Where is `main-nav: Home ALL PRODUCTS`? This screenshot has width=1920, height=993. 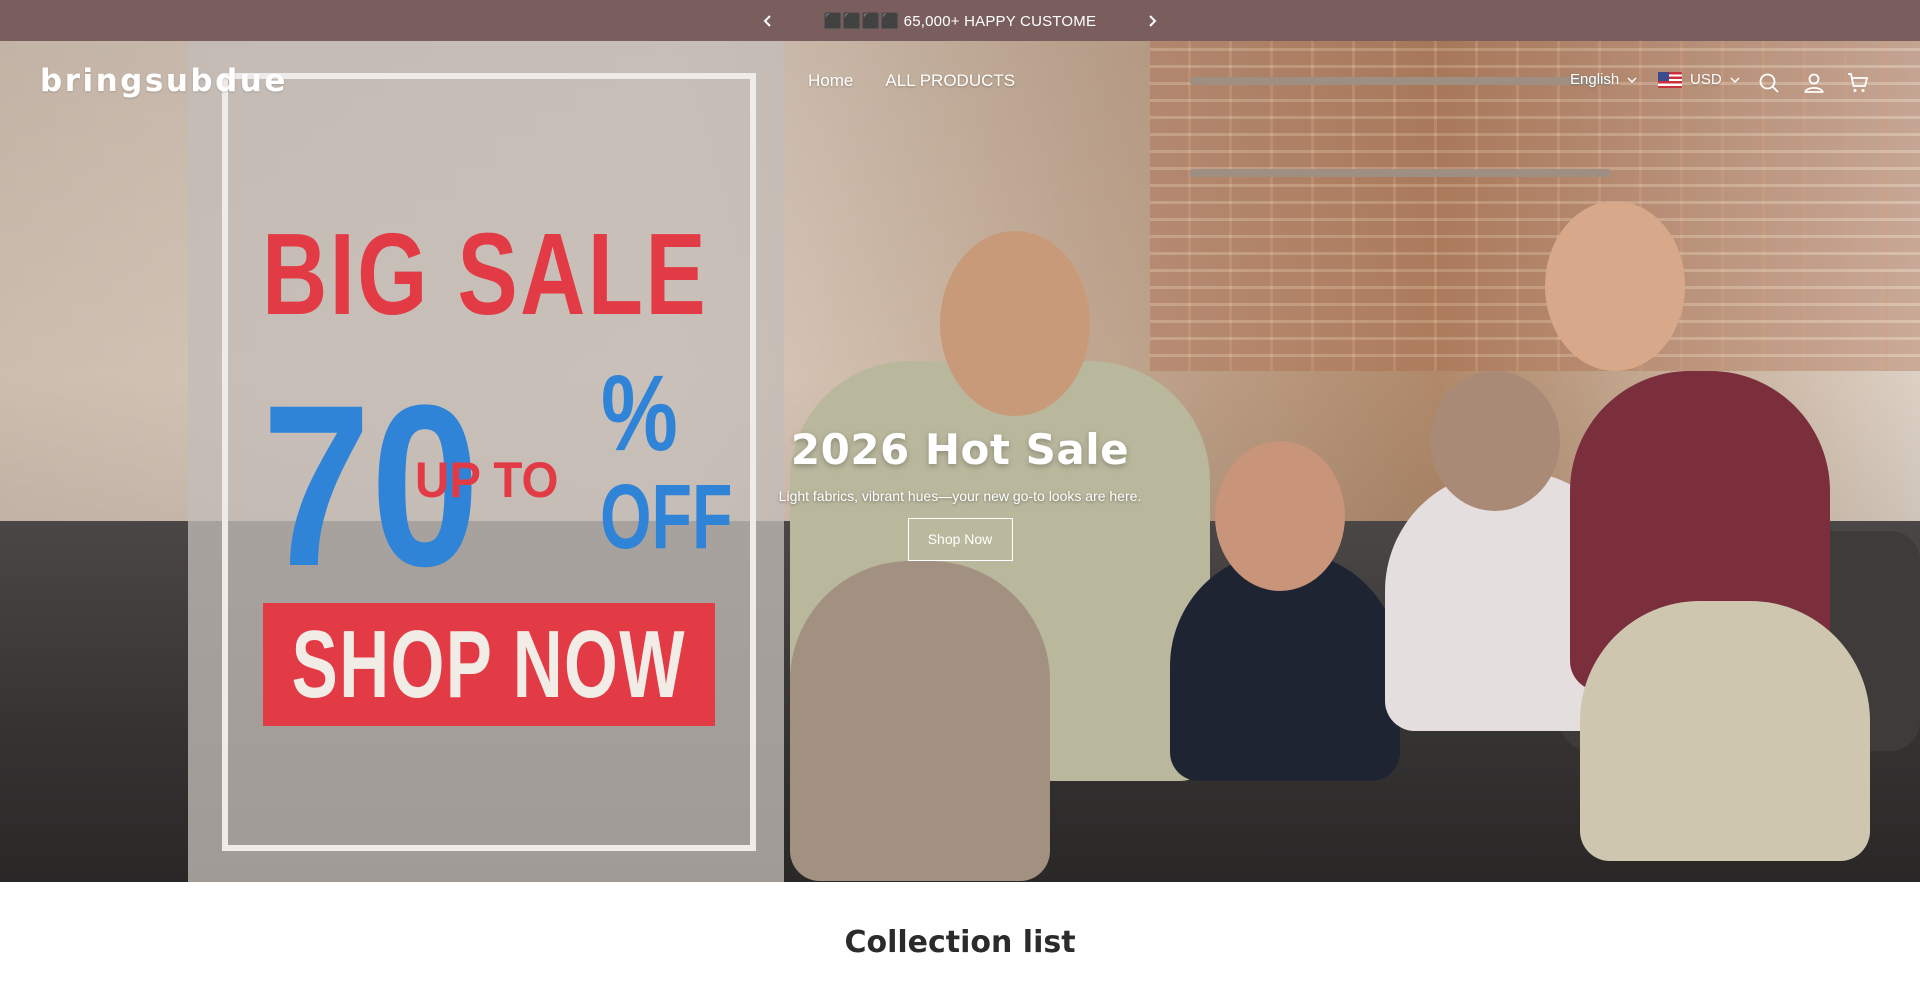 main-nav: Home ALL PRODUCTS is located at coordinates (911, 81).